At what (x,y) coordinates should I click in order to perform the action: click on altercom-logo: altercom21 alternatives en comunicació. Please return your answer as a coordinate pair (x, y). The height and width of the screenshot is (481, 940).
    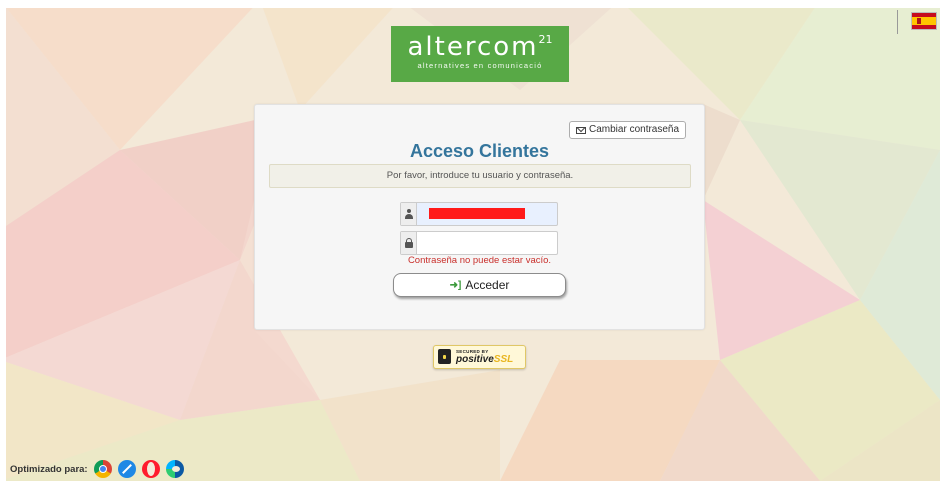
    Looking at the image, I should click on (480, 54).